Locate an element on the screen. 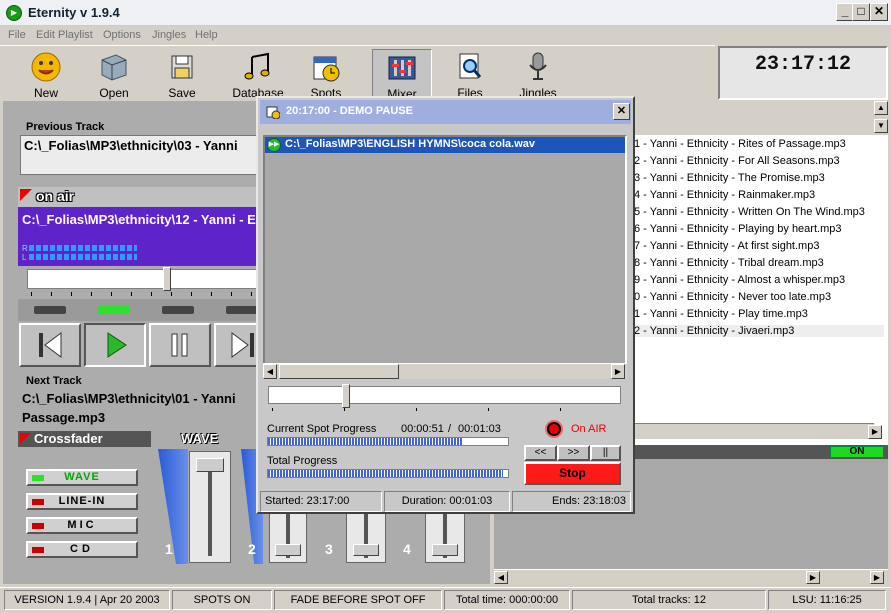  save-button: Save is located at coordinates (182, 75).